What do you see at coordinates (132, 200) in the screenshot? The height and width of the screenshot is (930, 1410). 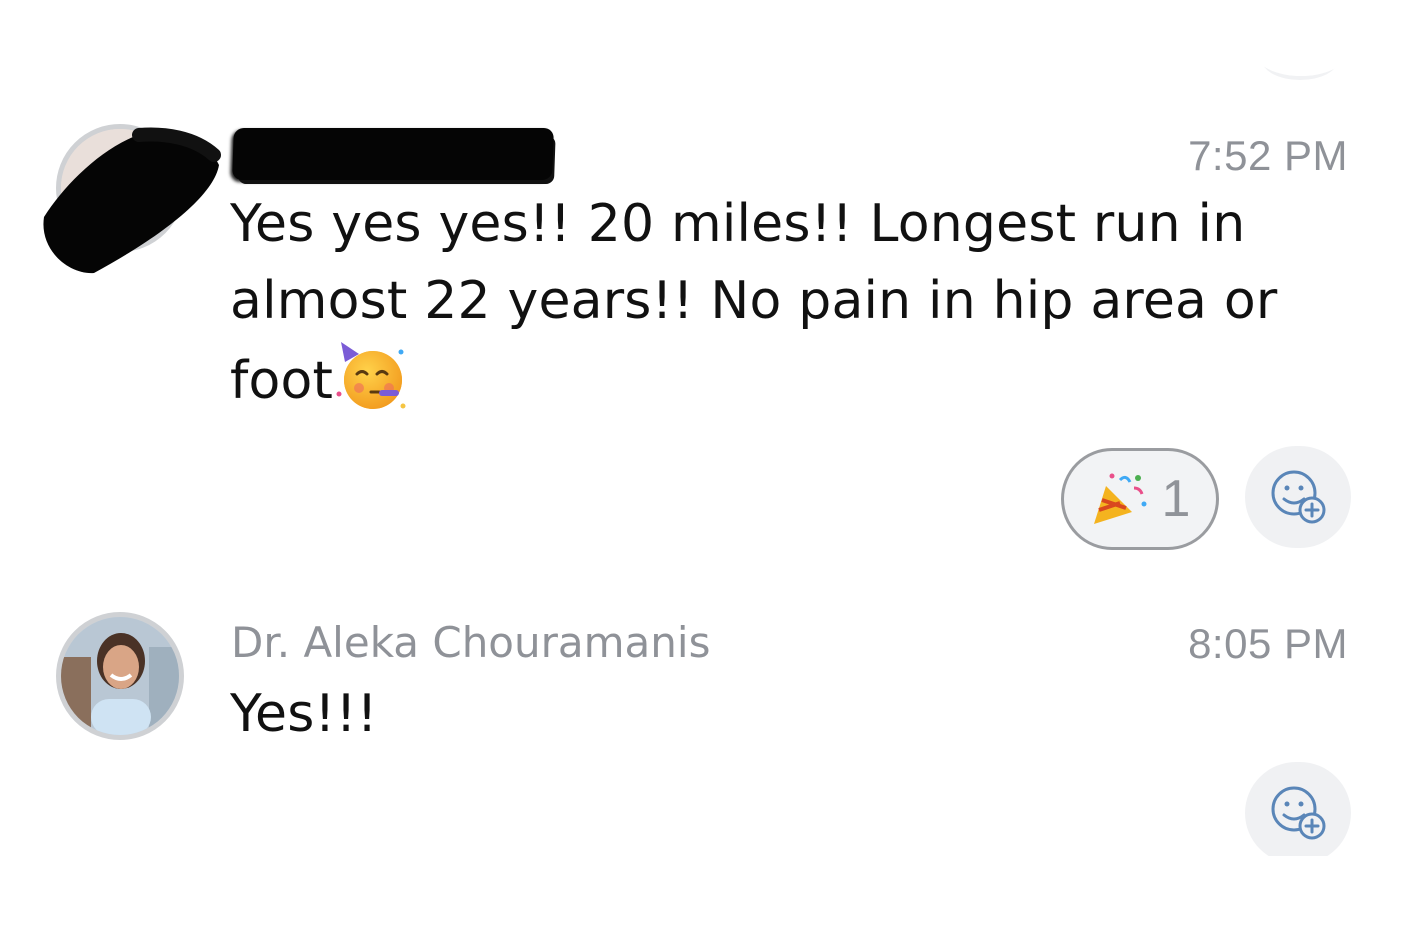 I see `avatar-redaction` at bounding box center [132, 200].